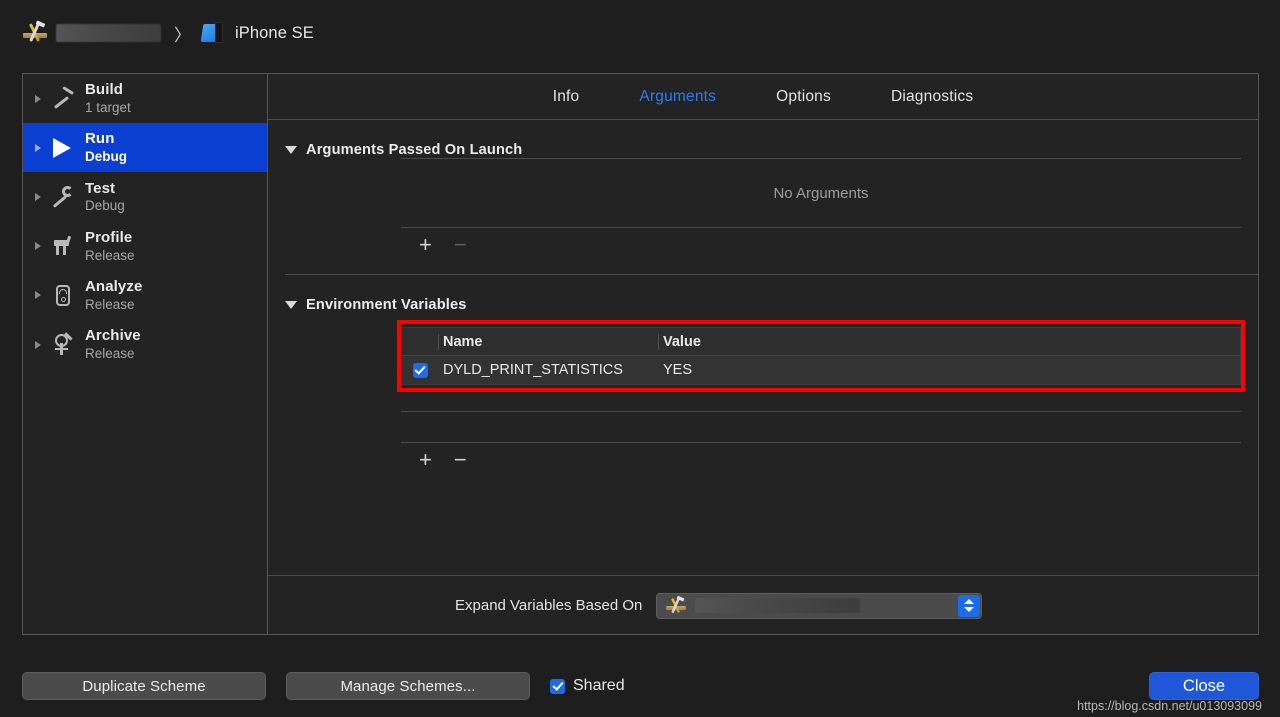 The image size is (1280, 717). Describe the element at coordinates (145, 344) in the screenshot. I see `sidebar-item-archive: Archive Release` at that location.